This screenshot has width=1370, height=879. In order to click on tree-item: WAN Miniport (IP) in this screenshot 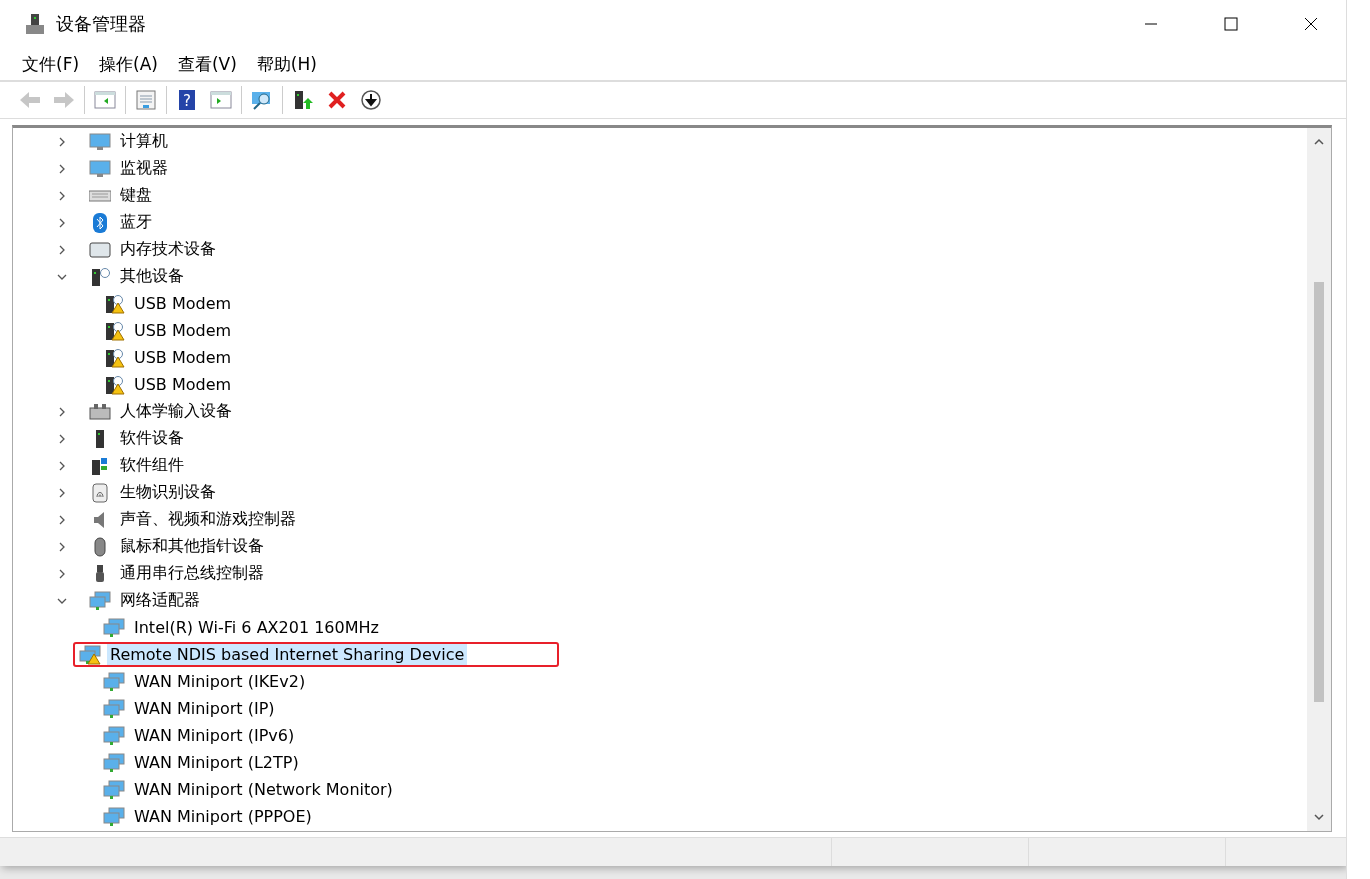, I will do `click(204, 708)`.